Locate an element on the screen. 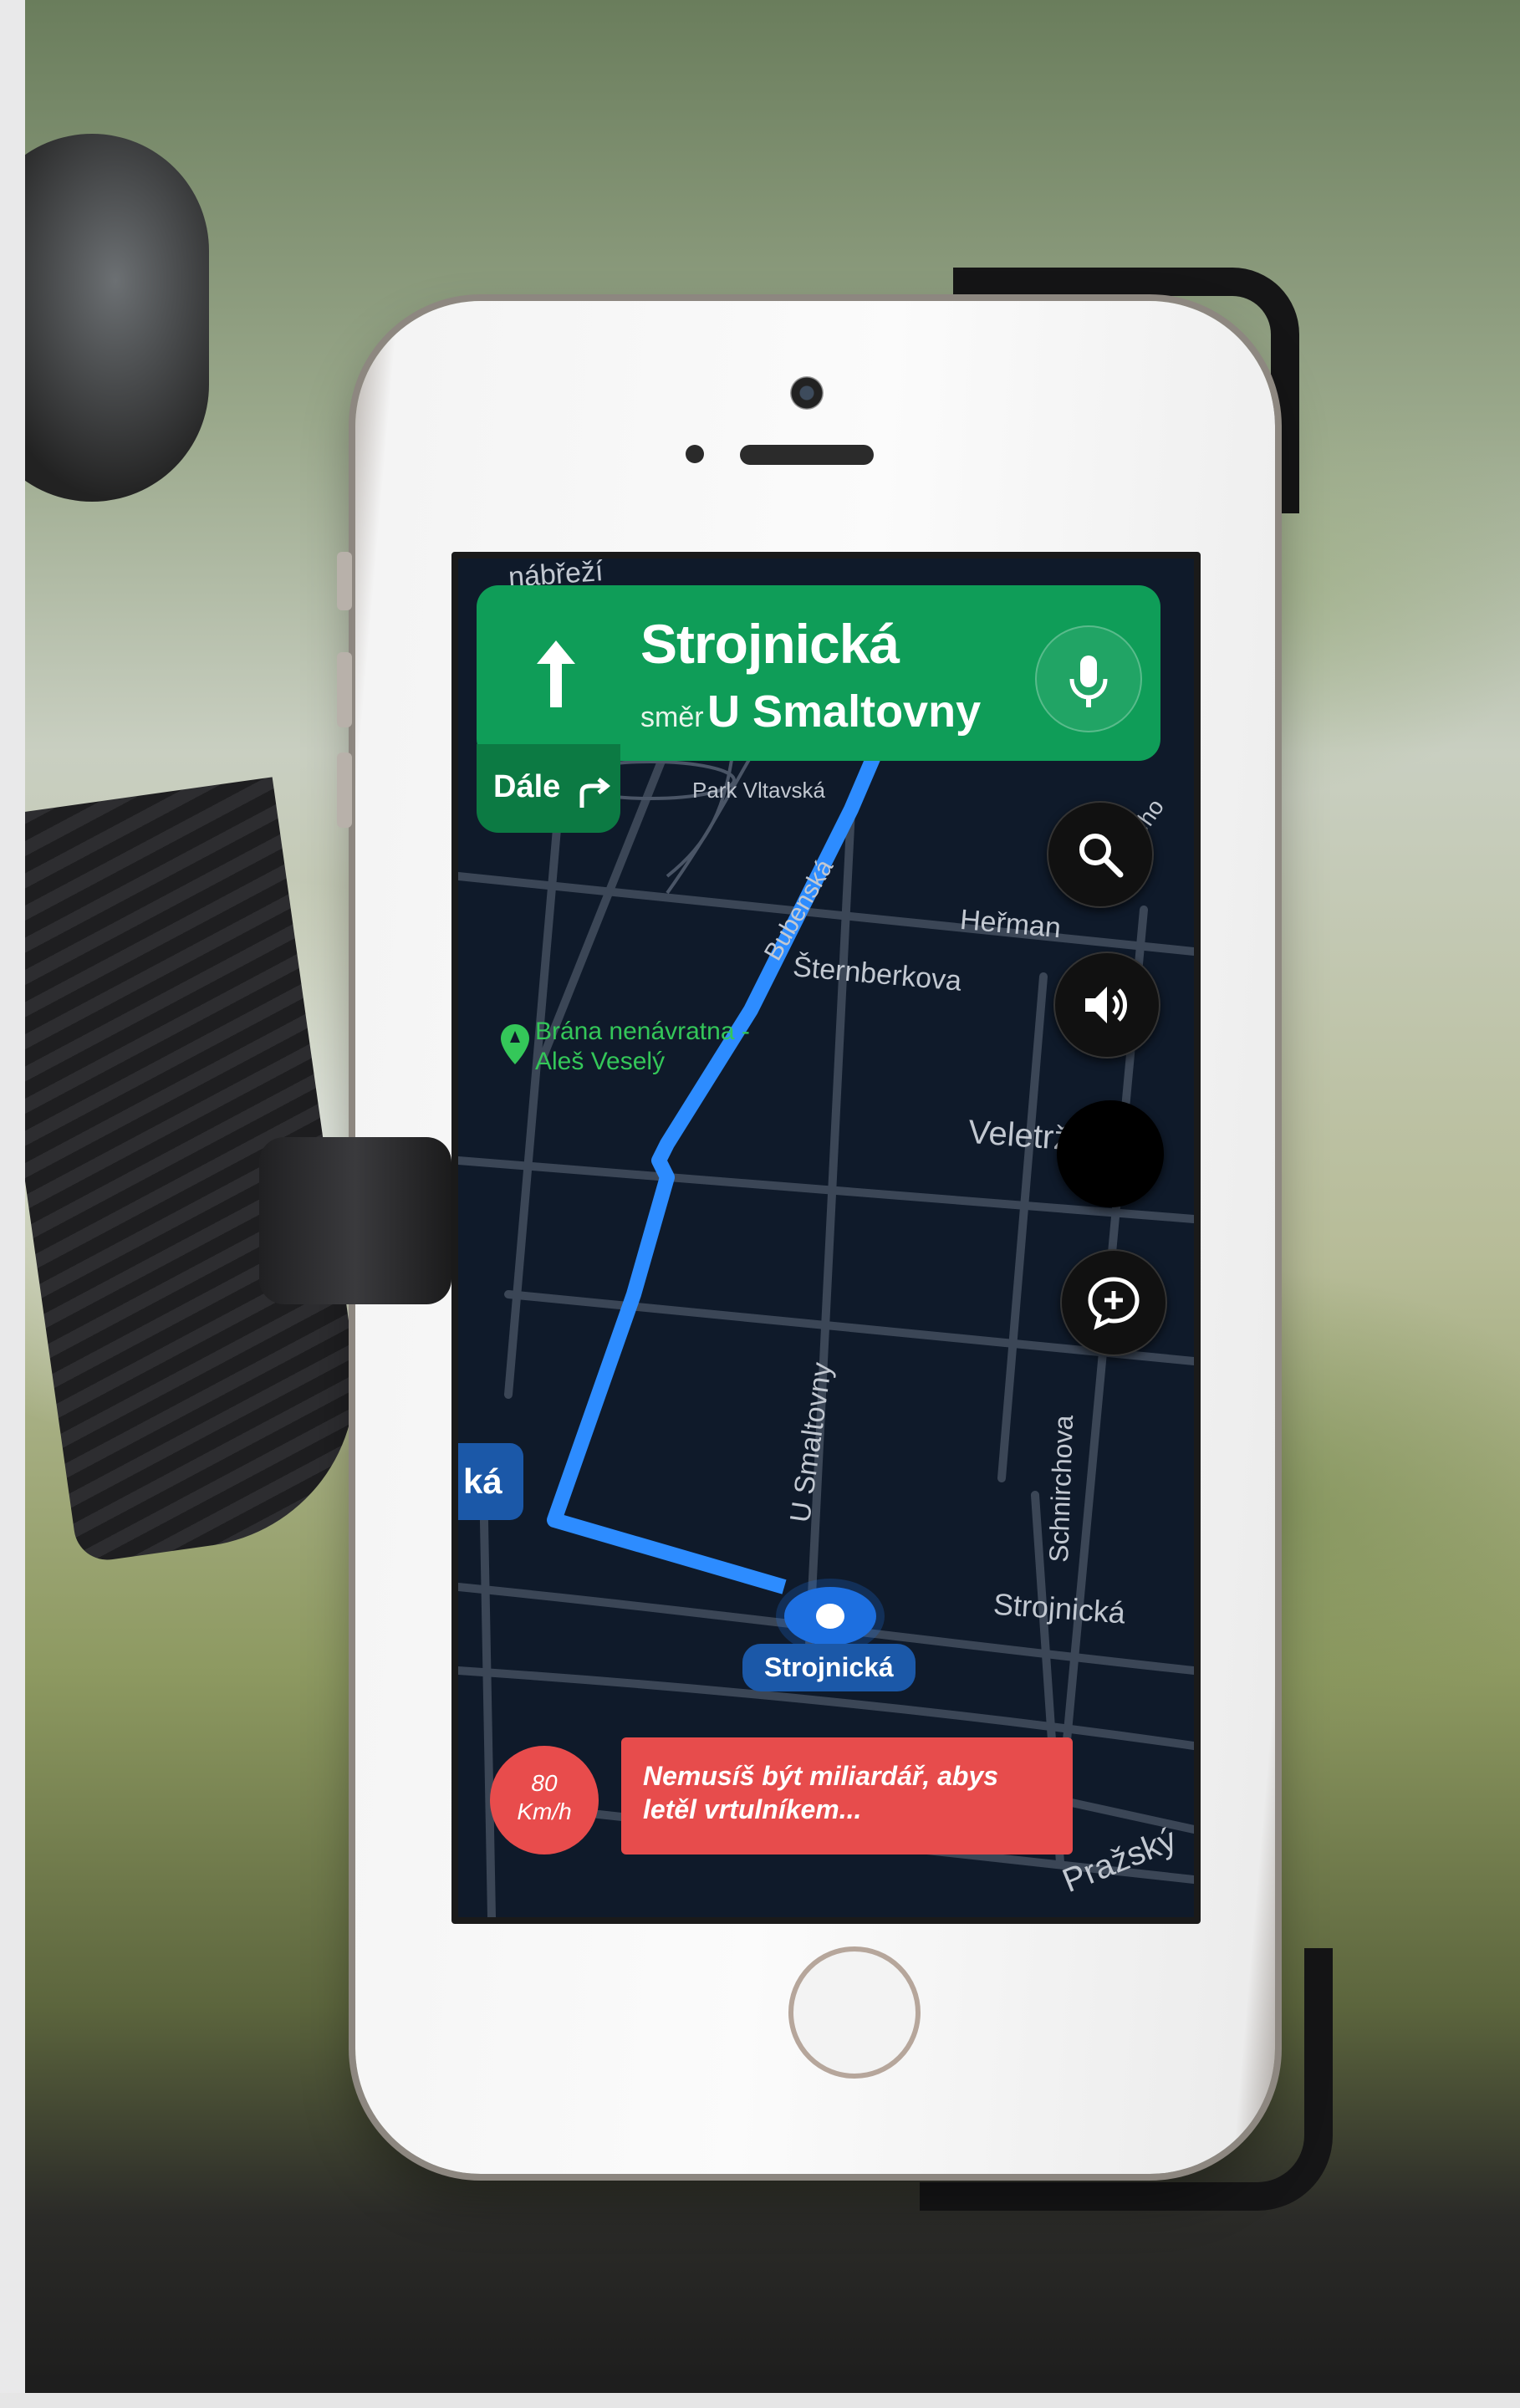  direction-prefix: směr is located at coordinates (672, 717).